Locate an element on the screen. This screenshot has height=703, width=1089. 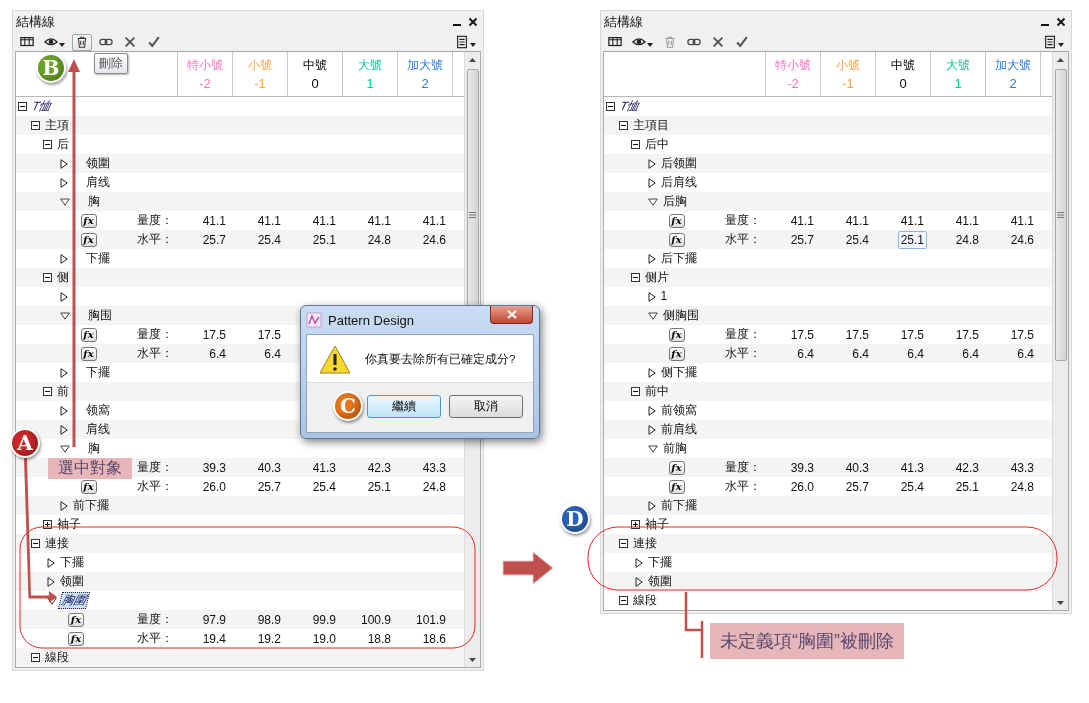
tree-item: 前下擺 is located at coordinates (90, 505).